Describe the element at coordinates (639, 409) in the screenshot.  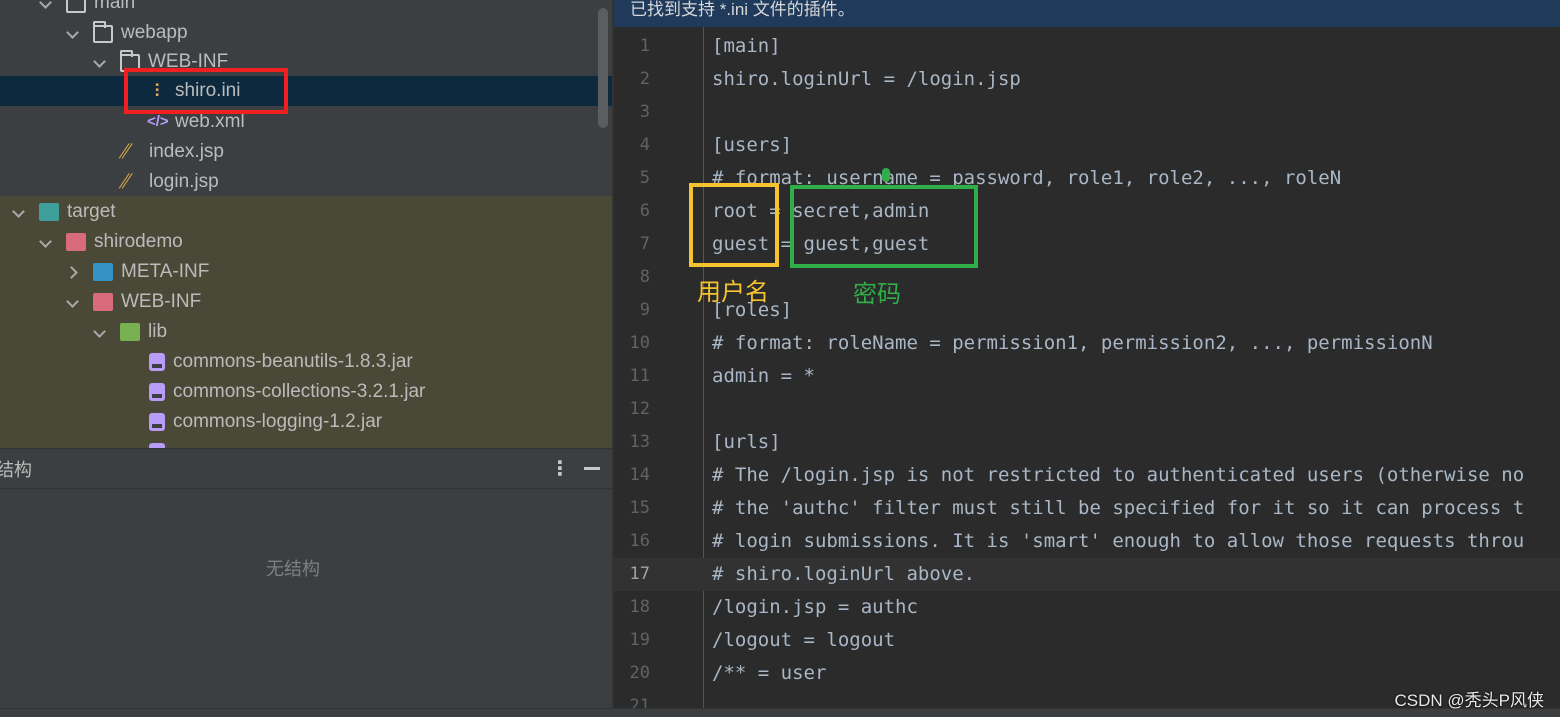
I see `line-number: 12` at that location.